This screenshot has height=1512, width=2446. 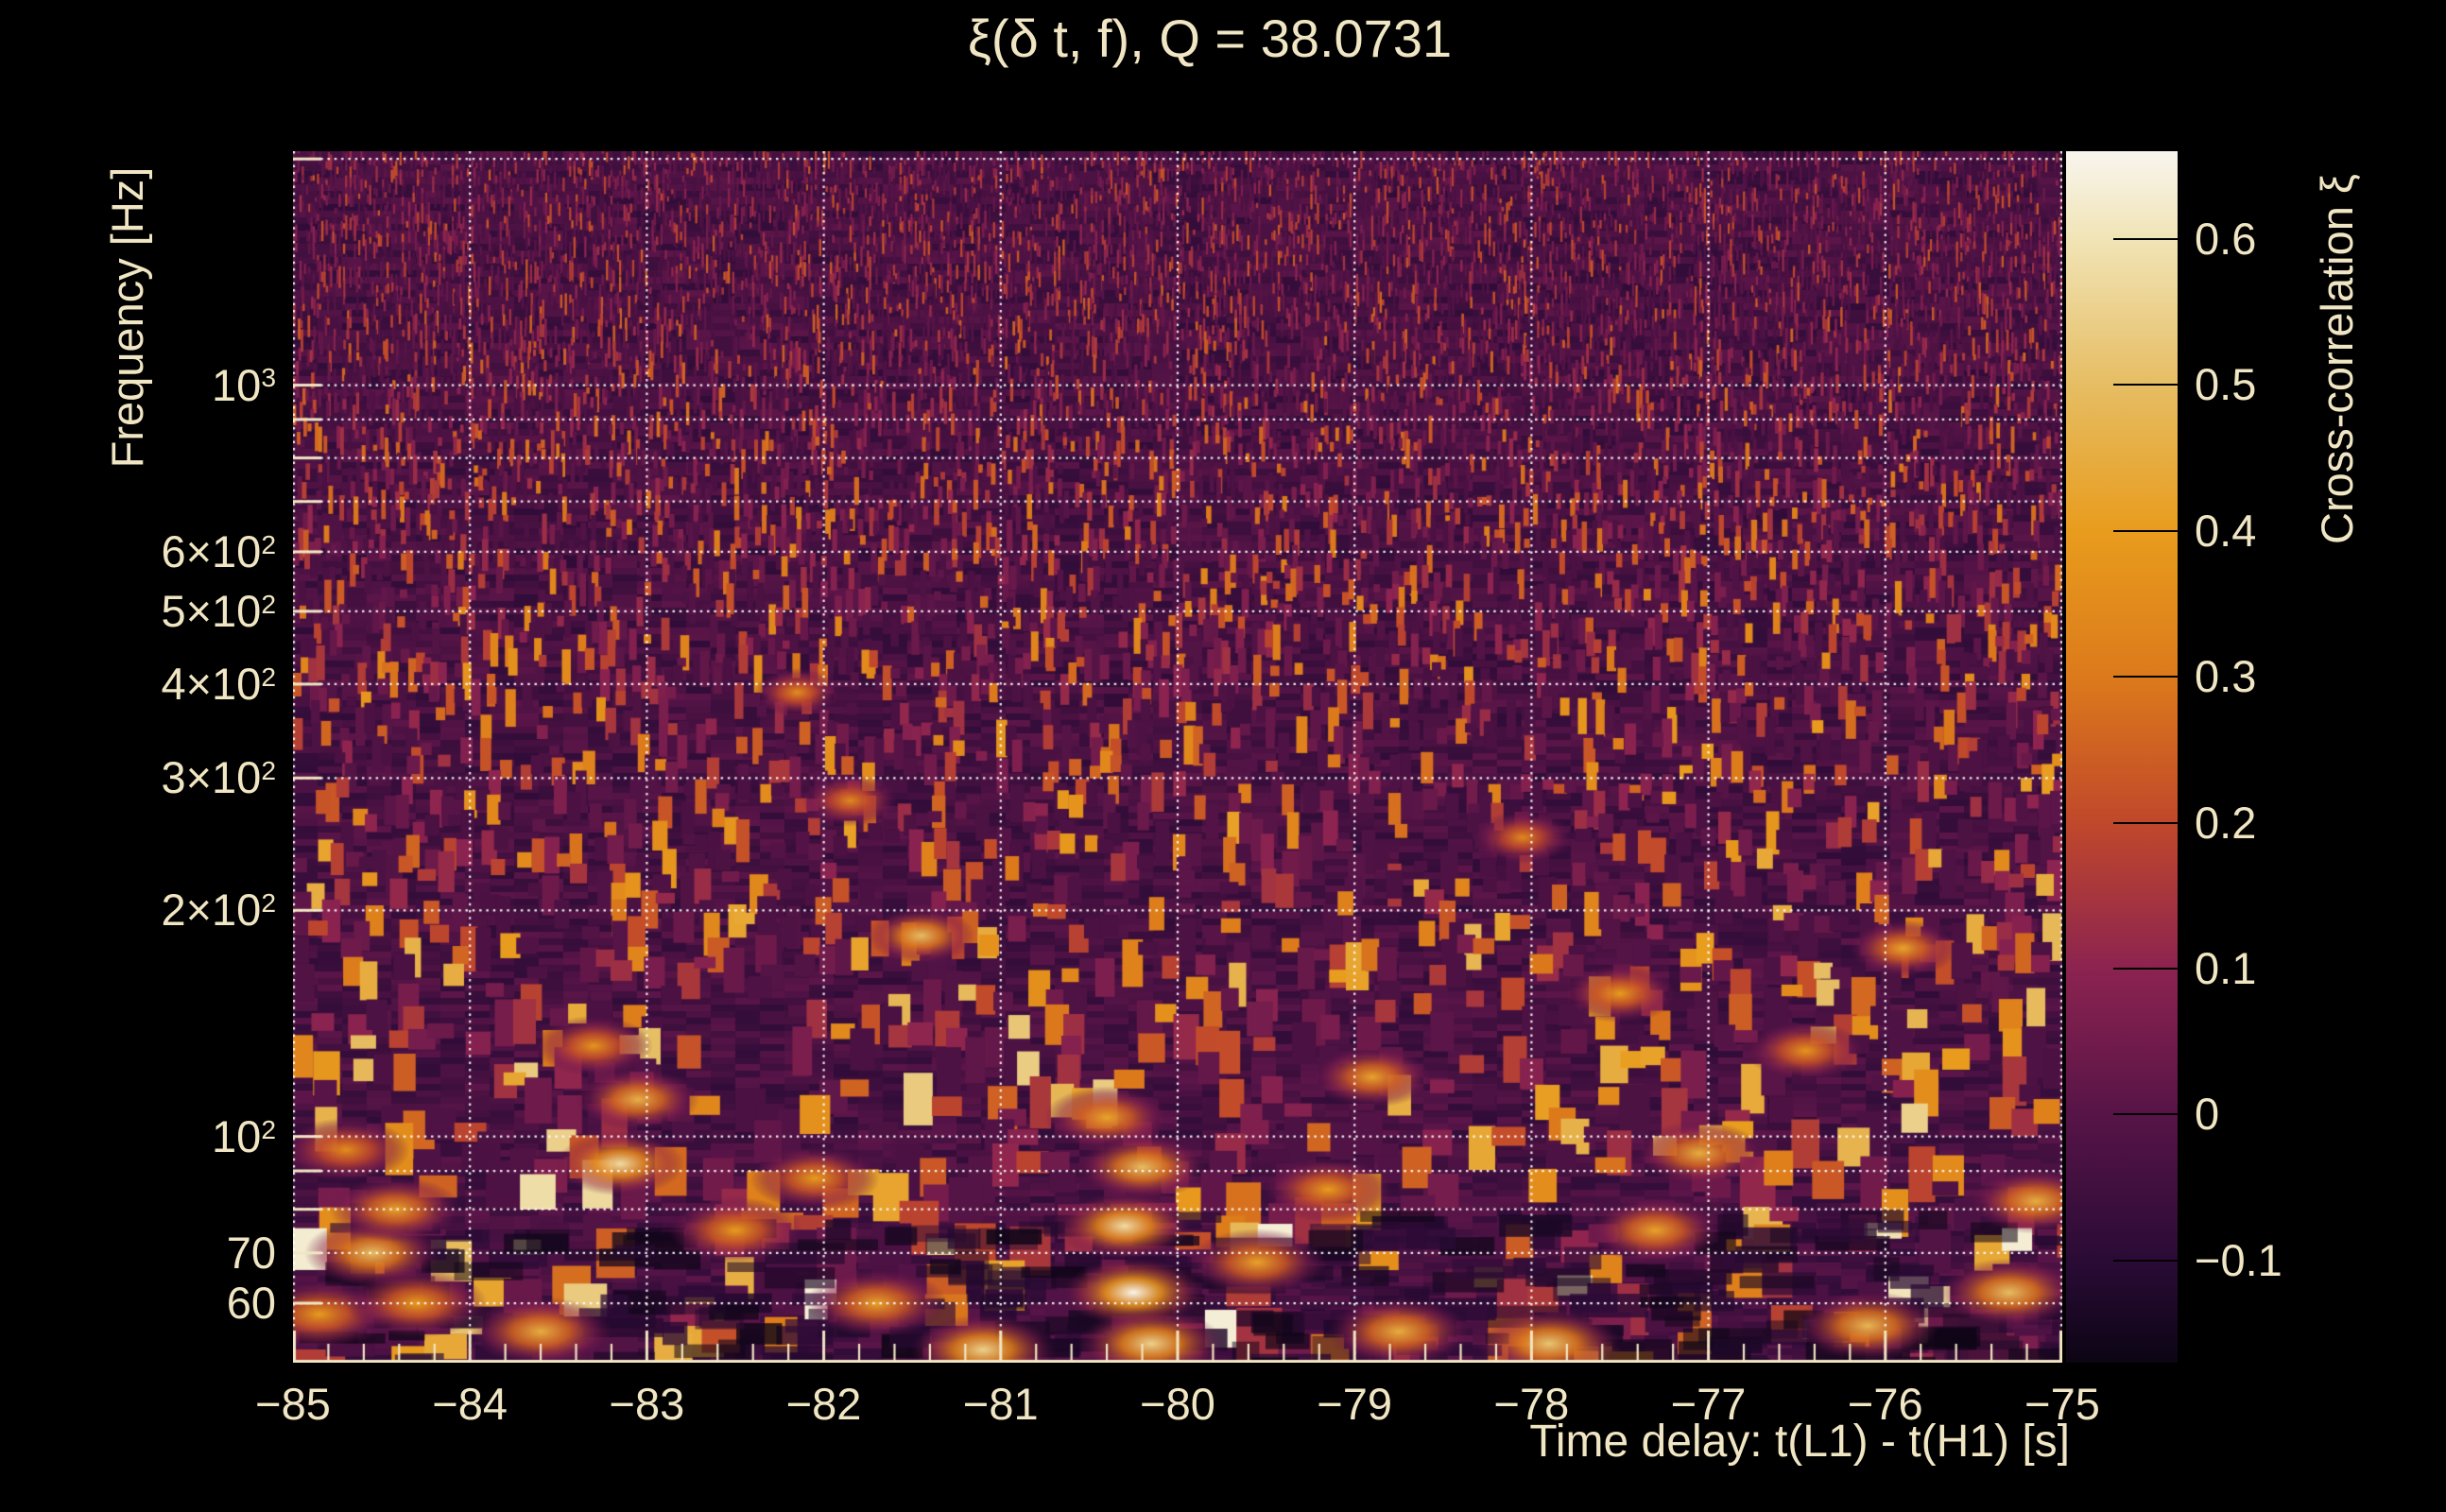 What do you see at coordinates (157, 551) in the screenshot?
I see `y-tick-label: 6×102` at bounding box center [157, 551].